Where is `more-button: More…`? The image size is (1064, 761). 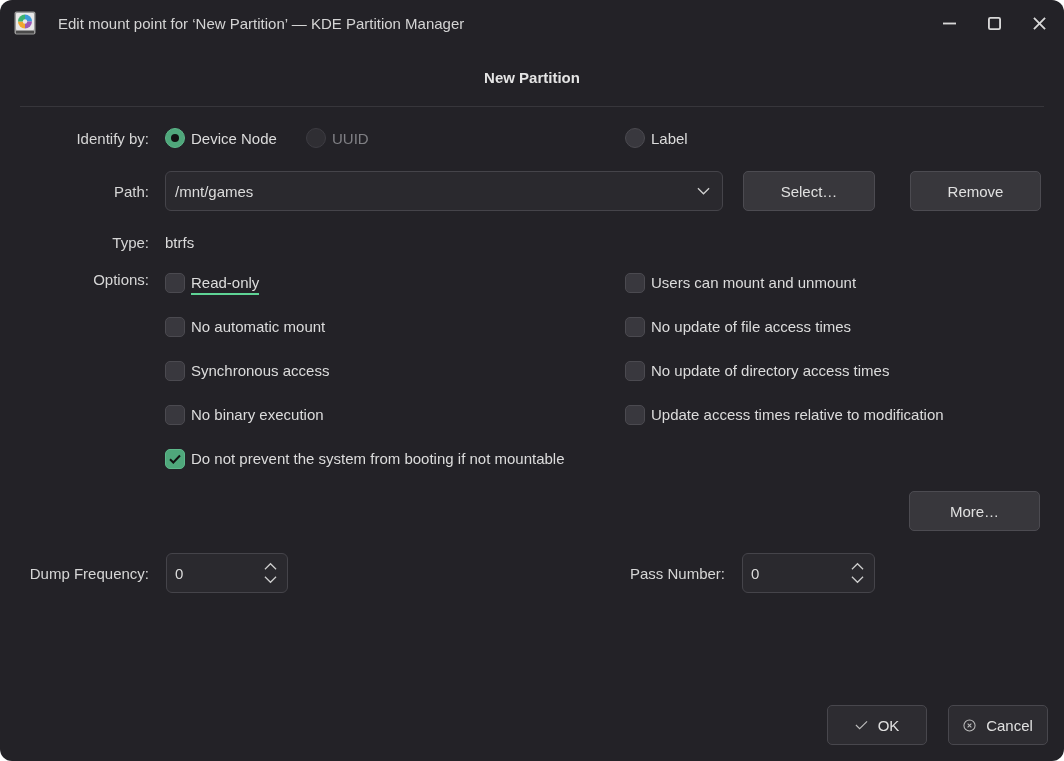 more-button: More… is located at coordinates (974, 511).